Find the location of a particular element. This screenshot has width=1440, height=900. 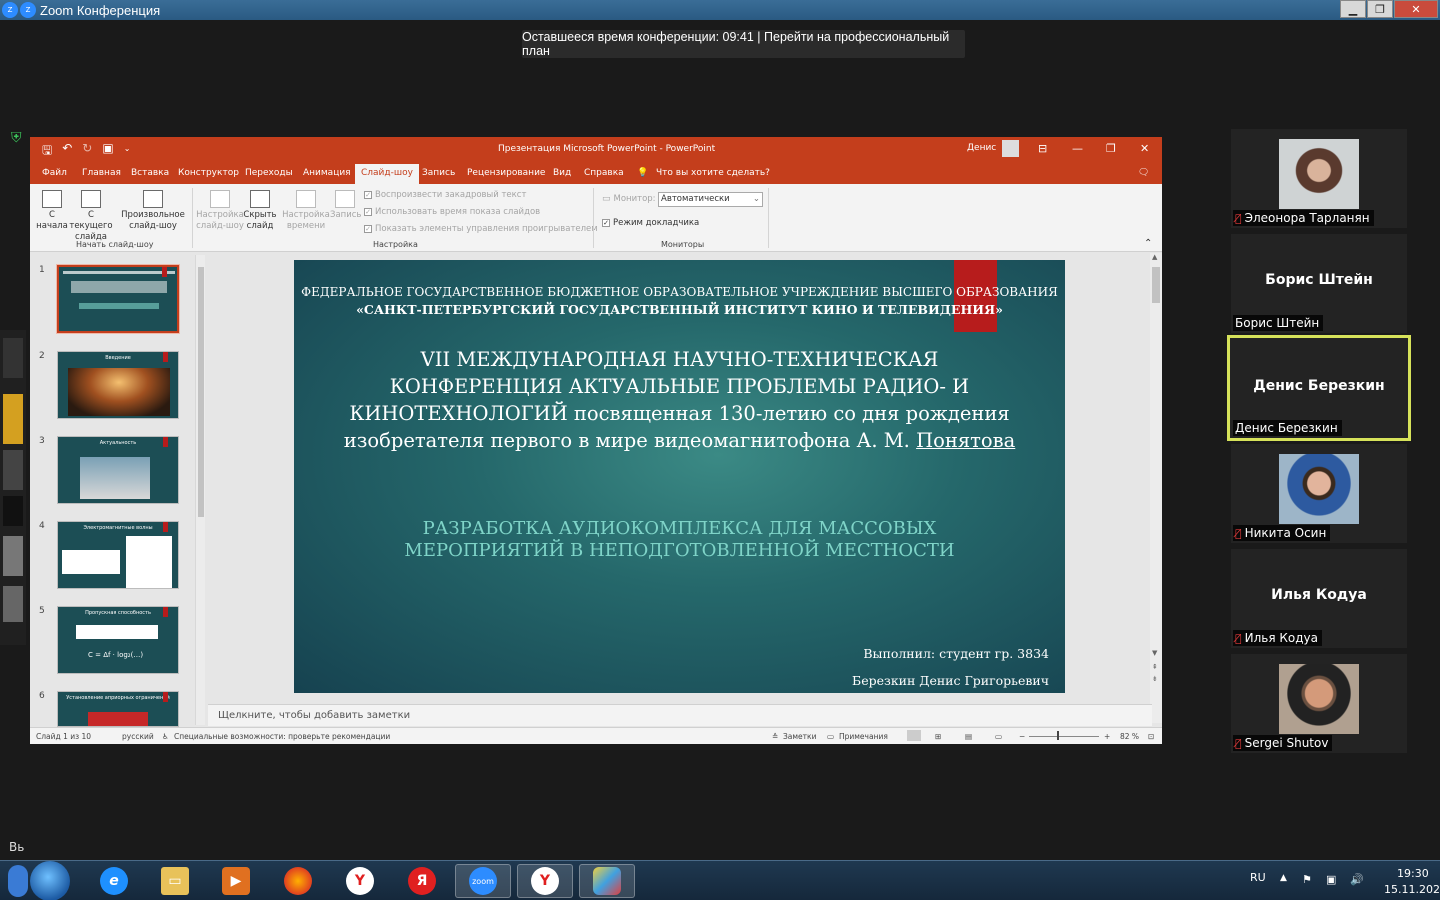

customize-qat-icon: ⌄ is located at coordinates (127, 151).